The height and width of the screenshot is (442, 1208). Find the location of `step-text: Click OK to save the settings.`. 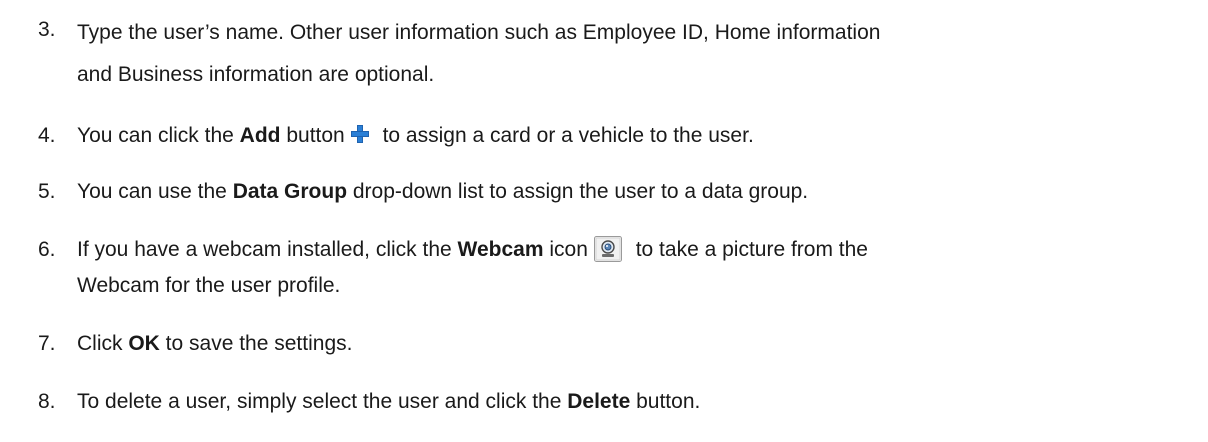

step-text: Click OK to save the settings. is located at coordinates (632, 344).